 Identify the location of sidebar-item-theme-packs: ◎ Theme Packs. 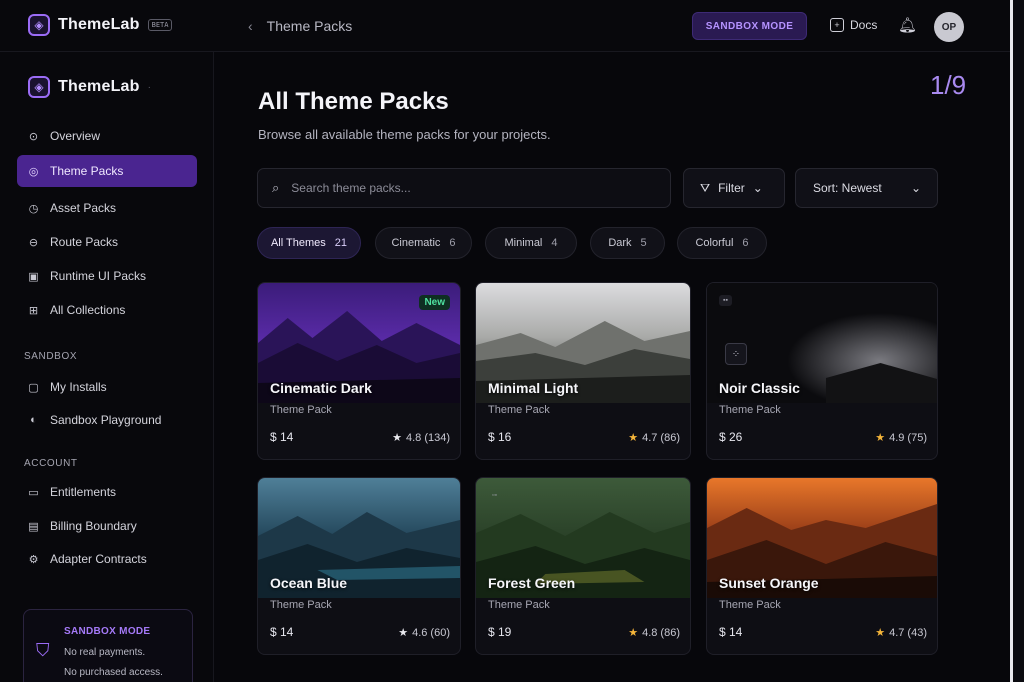
(107, 171).